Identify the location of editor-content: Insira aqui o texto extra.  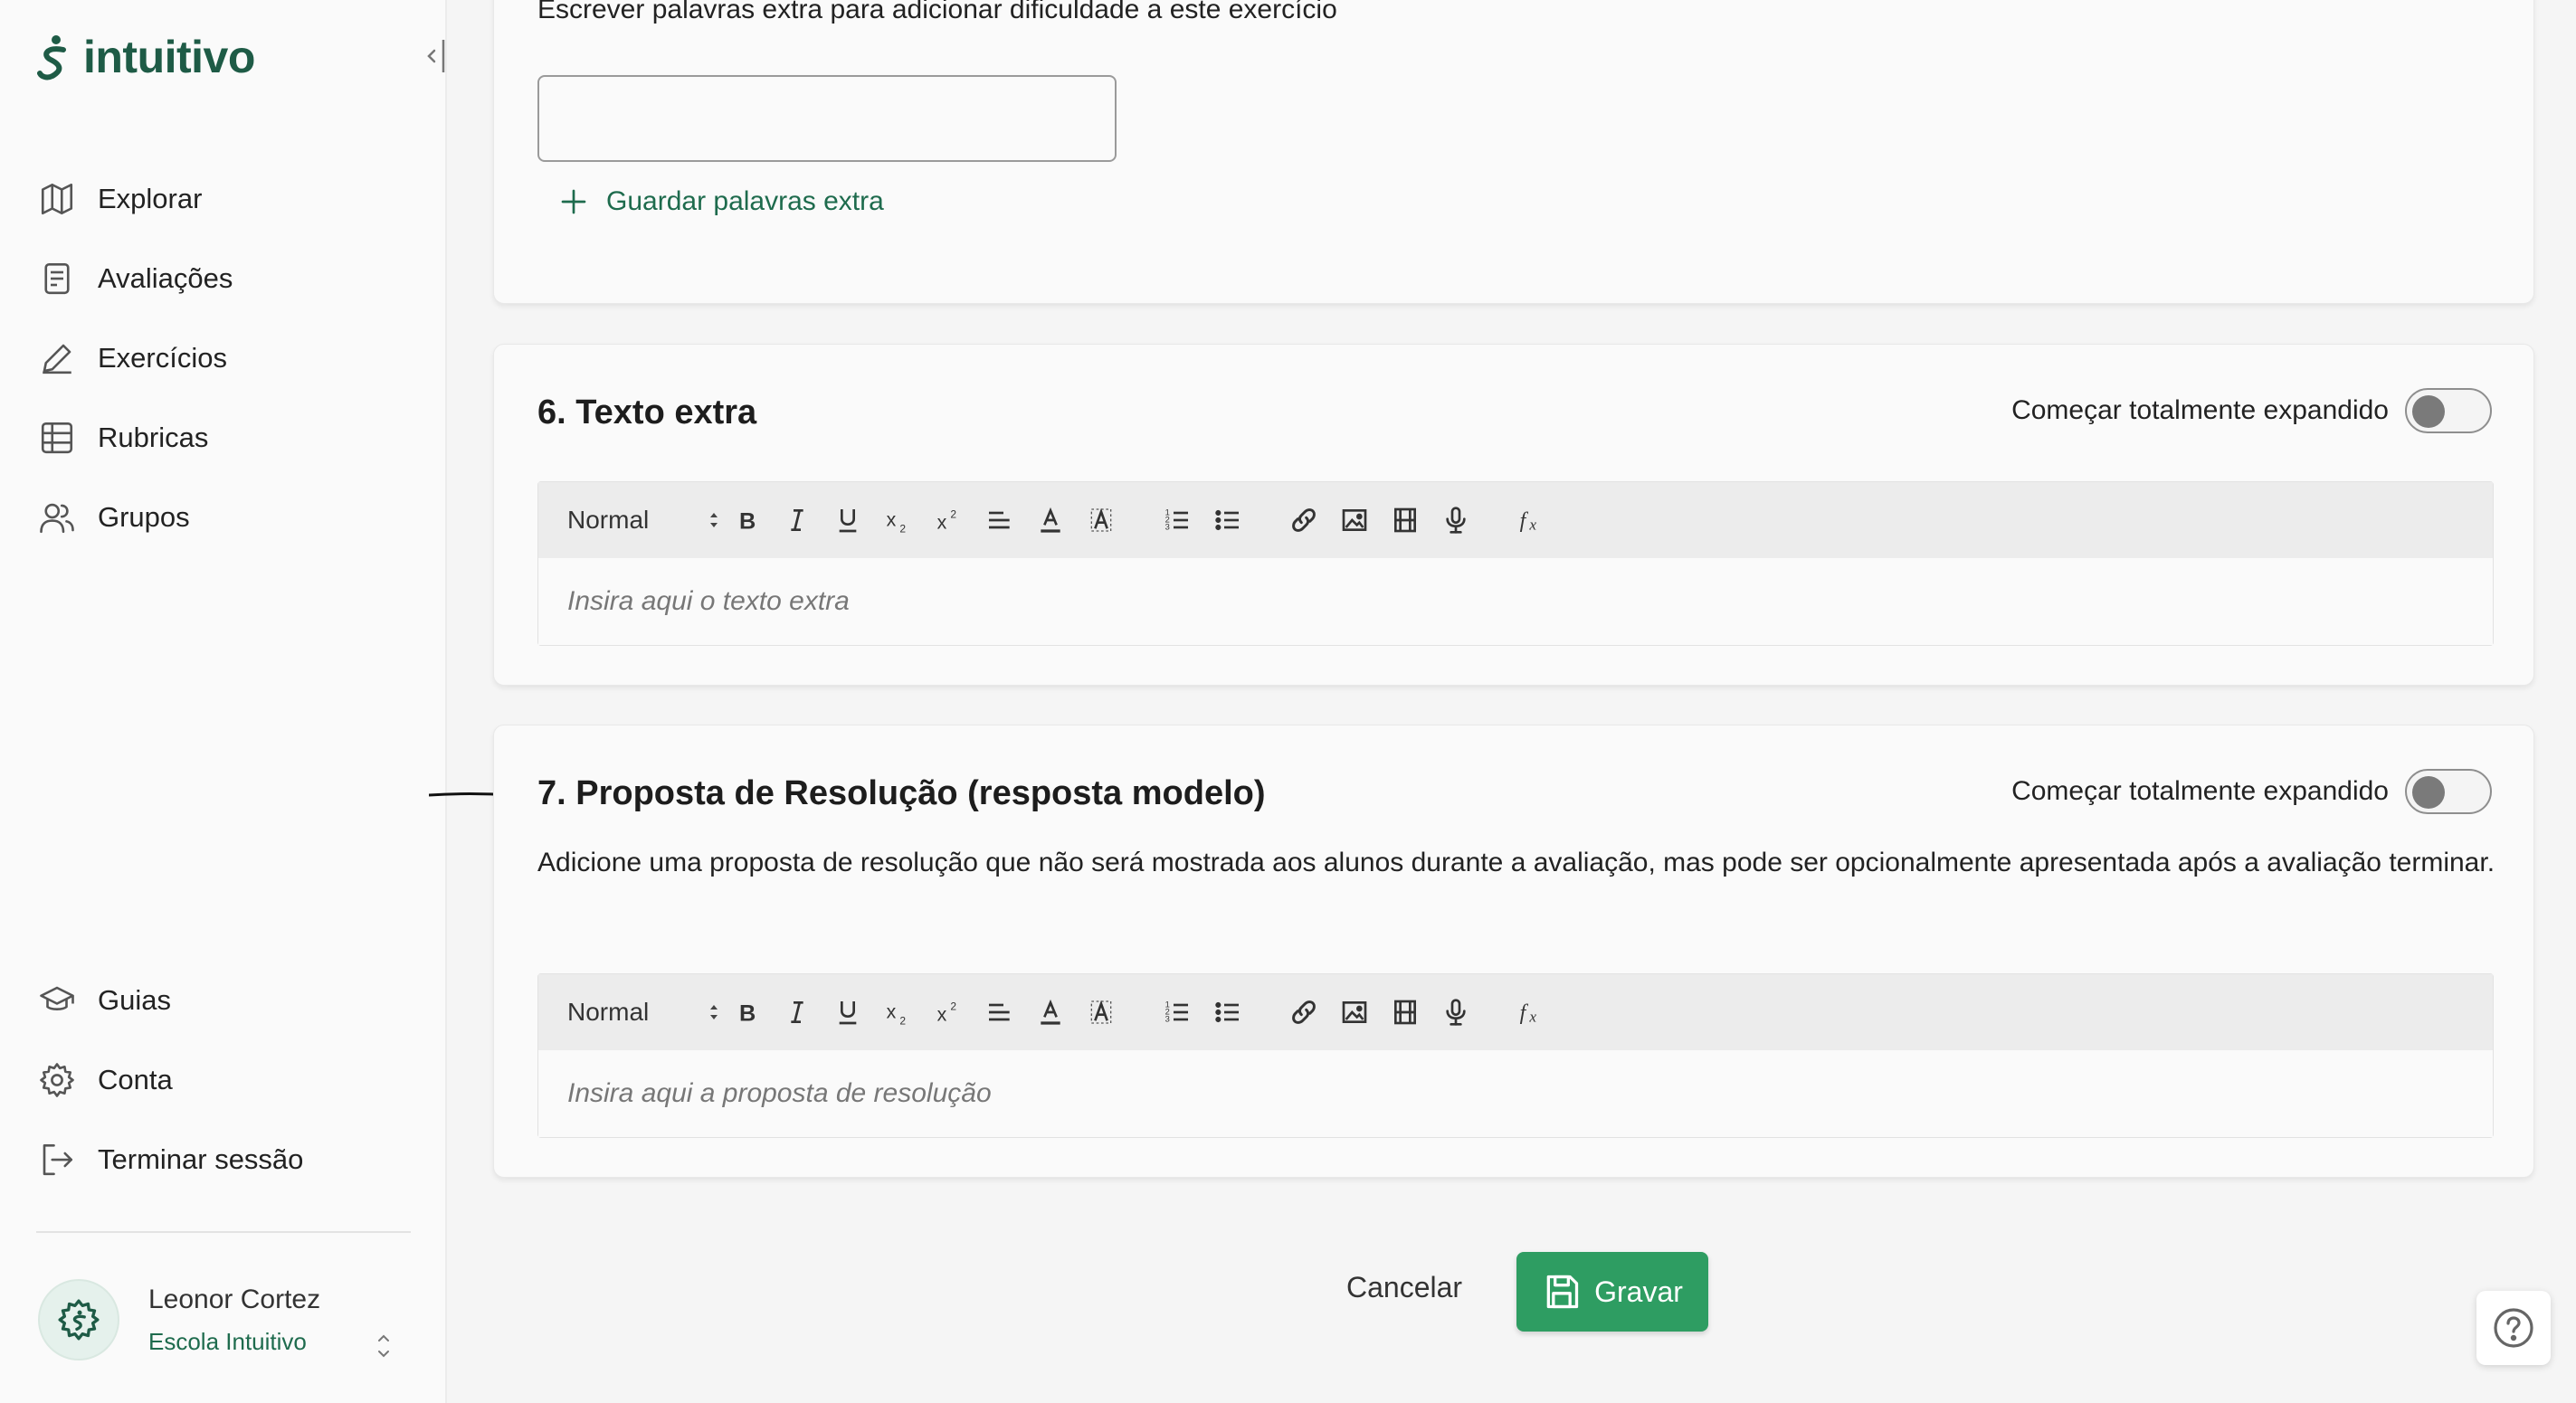
(1515, 601).